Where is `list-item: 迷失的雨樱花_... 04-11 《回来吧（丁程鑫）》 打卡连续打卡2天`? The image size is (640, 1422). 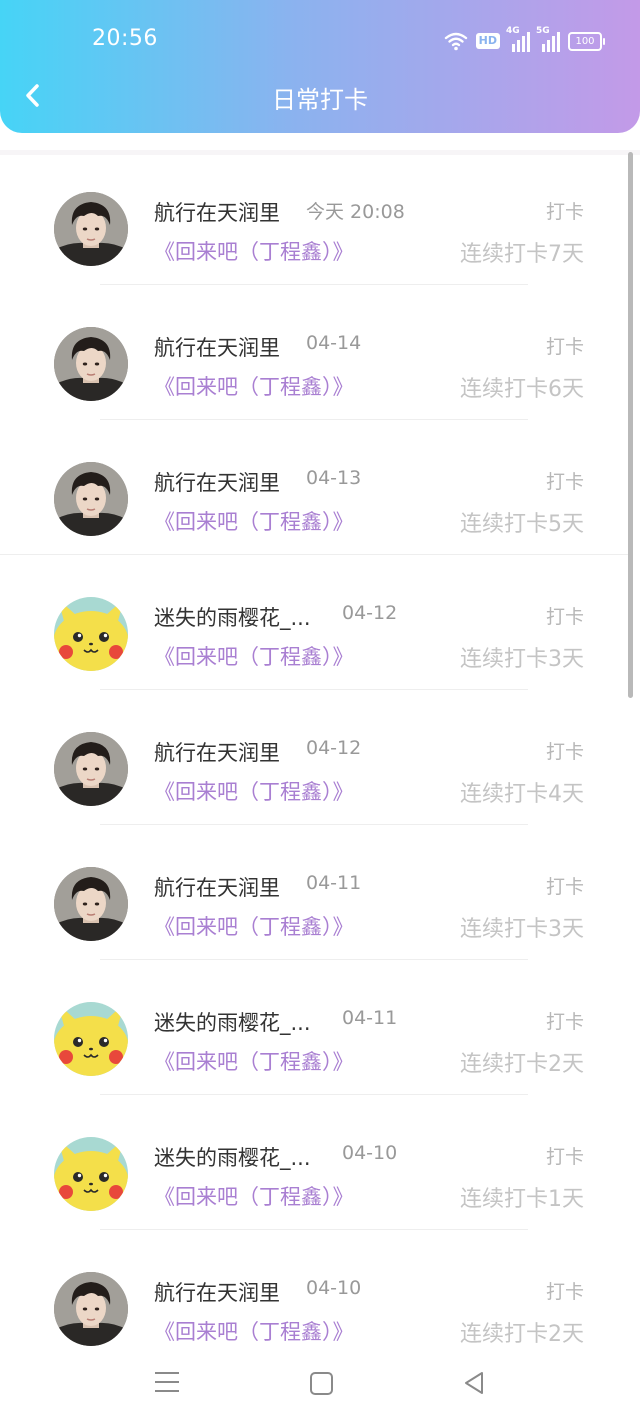
list-item: 迷失的雨樱花_... 04-11 《回来吧（丁程鑫）》 打卡连续打卡2天 is located at coordinates (314, 1027).